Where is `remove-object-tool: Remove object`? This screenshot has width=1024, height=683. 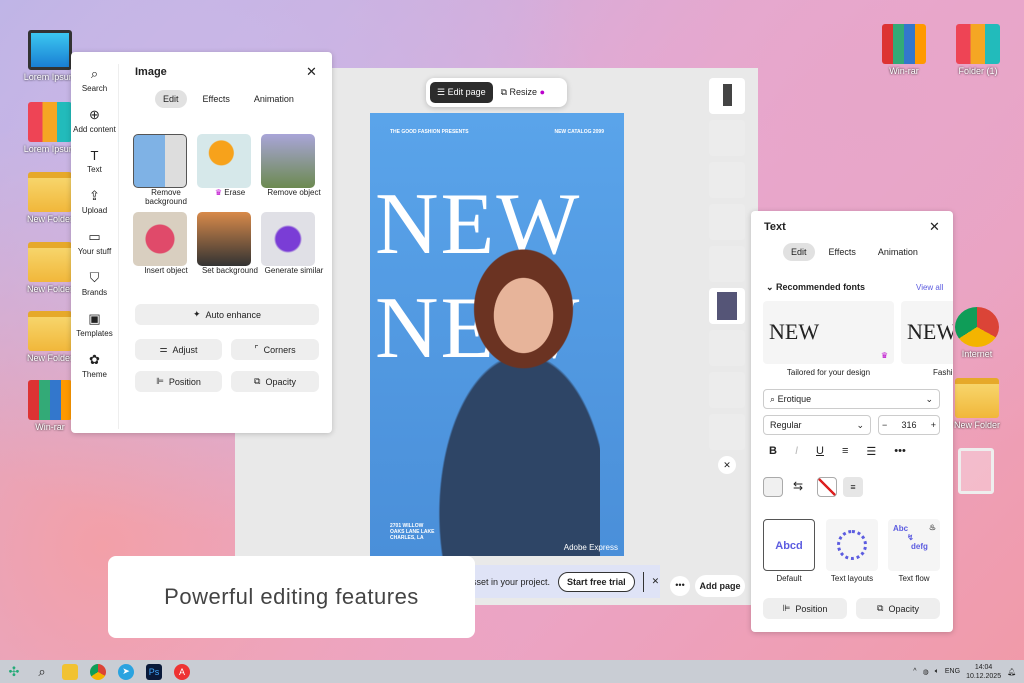
remove-object-tool: Remove object is located at coordinates (293, 170).